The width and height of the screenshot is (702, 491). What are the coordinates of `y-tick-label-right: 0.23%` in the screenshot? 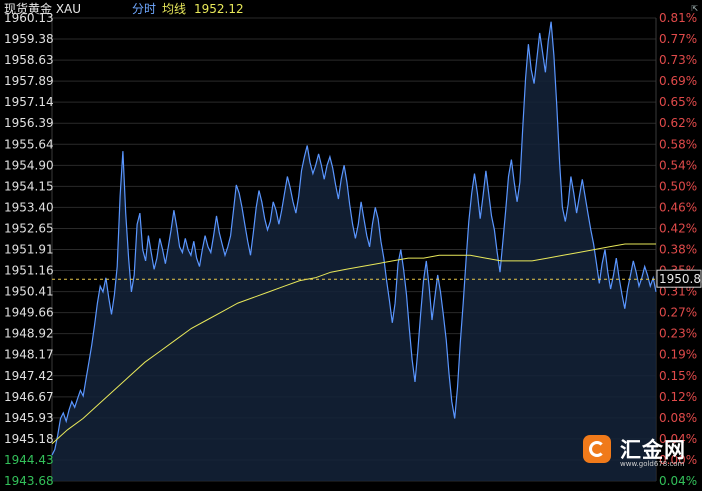 It's located at (678, 334).